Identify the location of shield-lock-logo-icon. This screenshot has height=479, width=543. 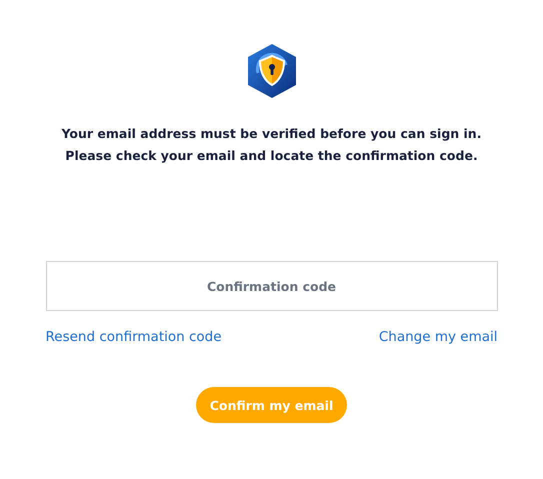
(272, 71).